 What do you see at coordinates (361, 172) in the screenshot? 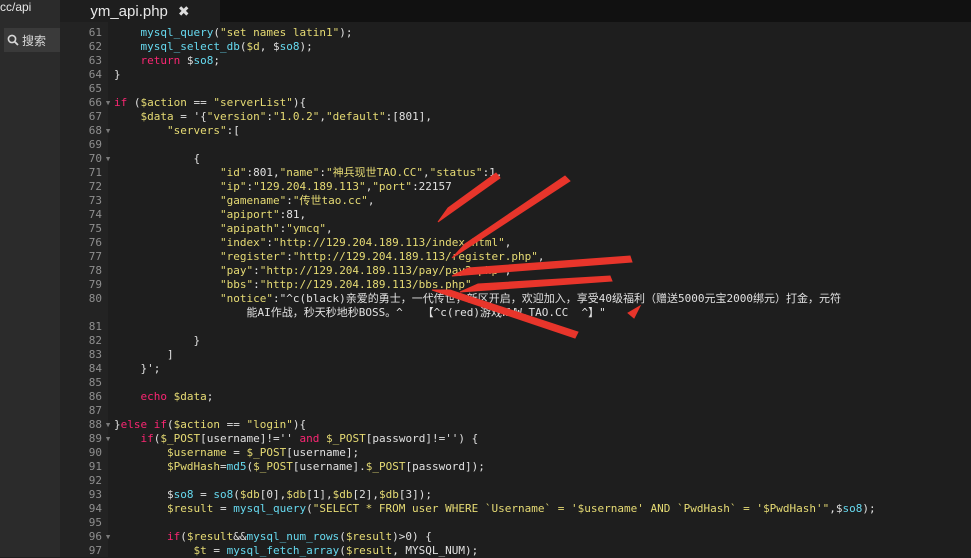
I see `code-text: "id":801,"name":"神兵现世TAO.CC","status":1,` at bounding box center [361, 172].